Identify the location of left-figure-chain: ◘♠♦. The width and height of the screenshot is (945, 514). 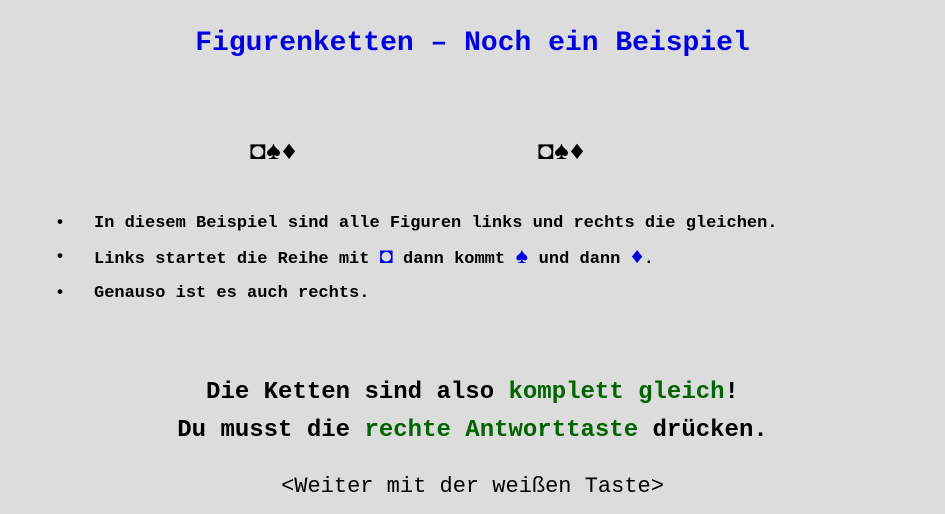
(273, 152).